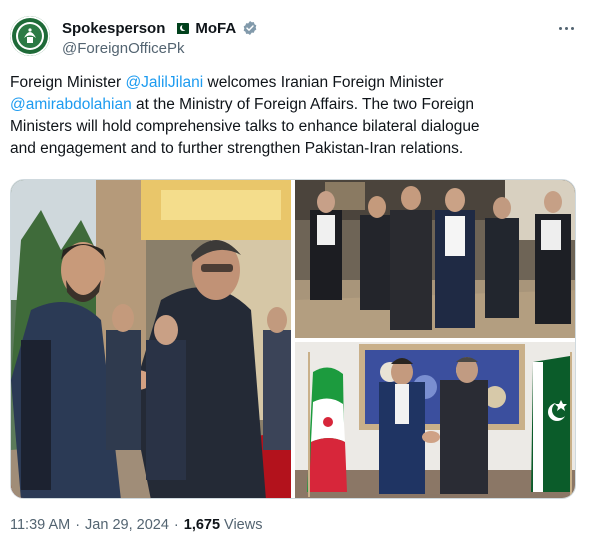 Image resolution: width=593 pixels, height=550 pixels. I want to click on verified-badge-icon, so click(250, 28).